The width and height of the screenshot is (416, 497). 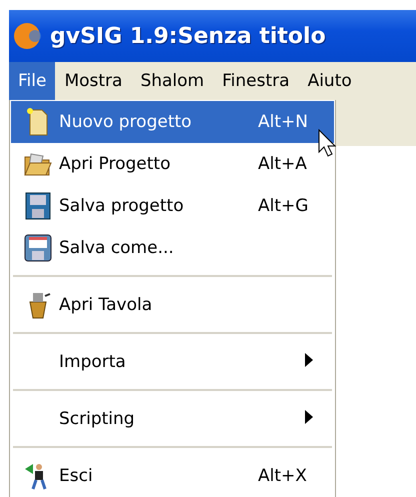 I want to click on app-logo-icon, so click(x=28, y=36).